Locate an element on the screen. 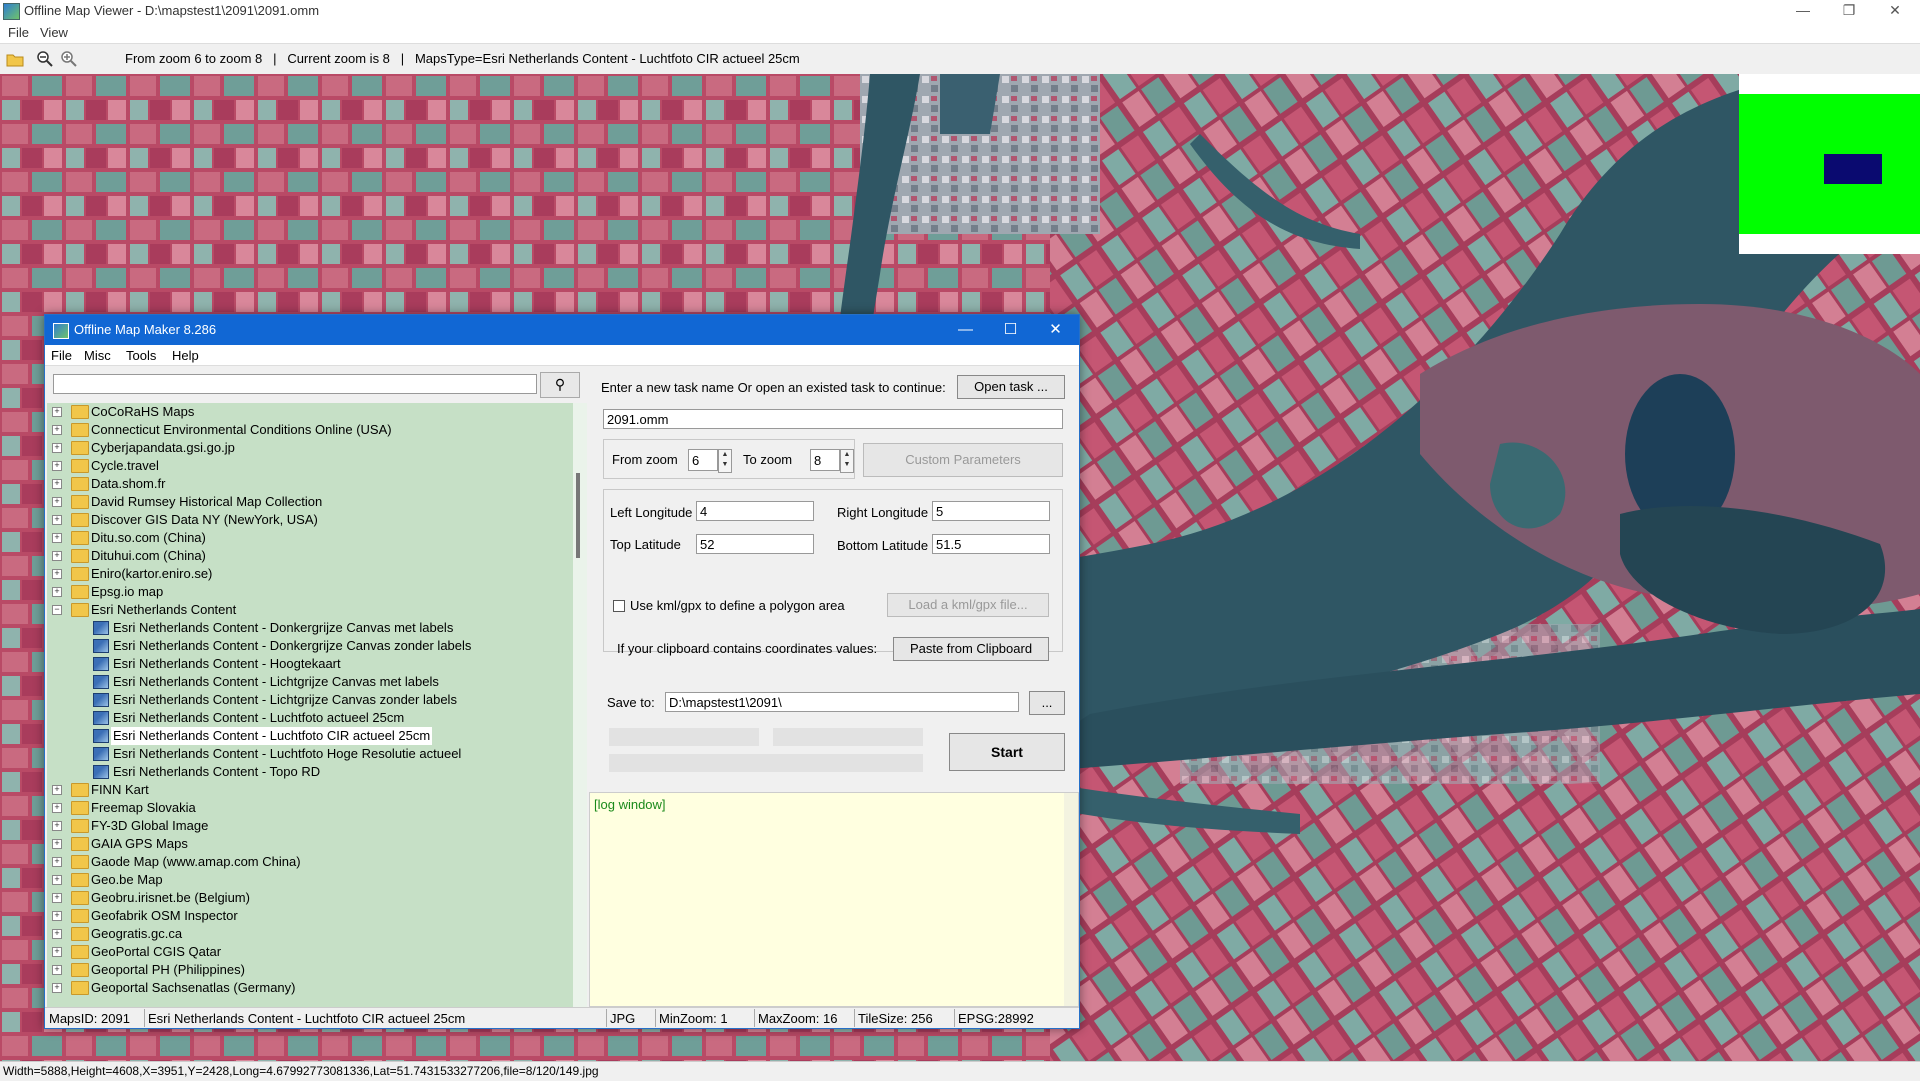 Image resolution: width=1920 pixels, height=1081 pixels. dialog-close-icon: ✕ is located at coordinates (1055, 330).